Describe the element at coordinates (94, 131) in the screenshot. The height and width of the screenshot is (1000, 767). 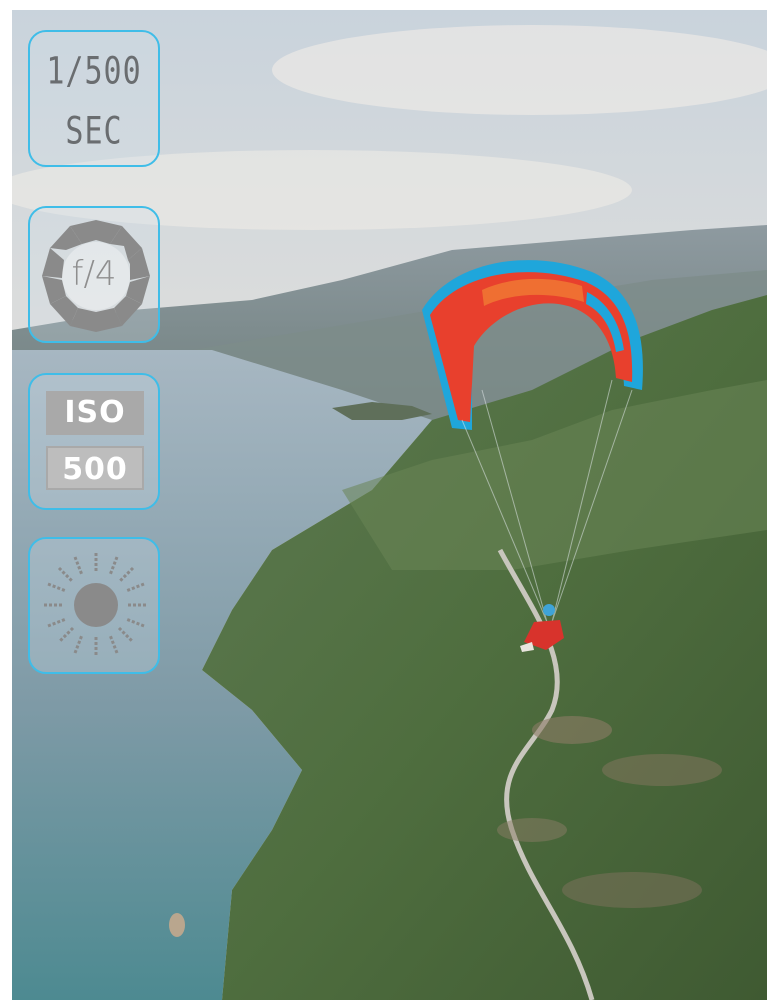
I see `shutter-speed-unit: SEC` at that location.